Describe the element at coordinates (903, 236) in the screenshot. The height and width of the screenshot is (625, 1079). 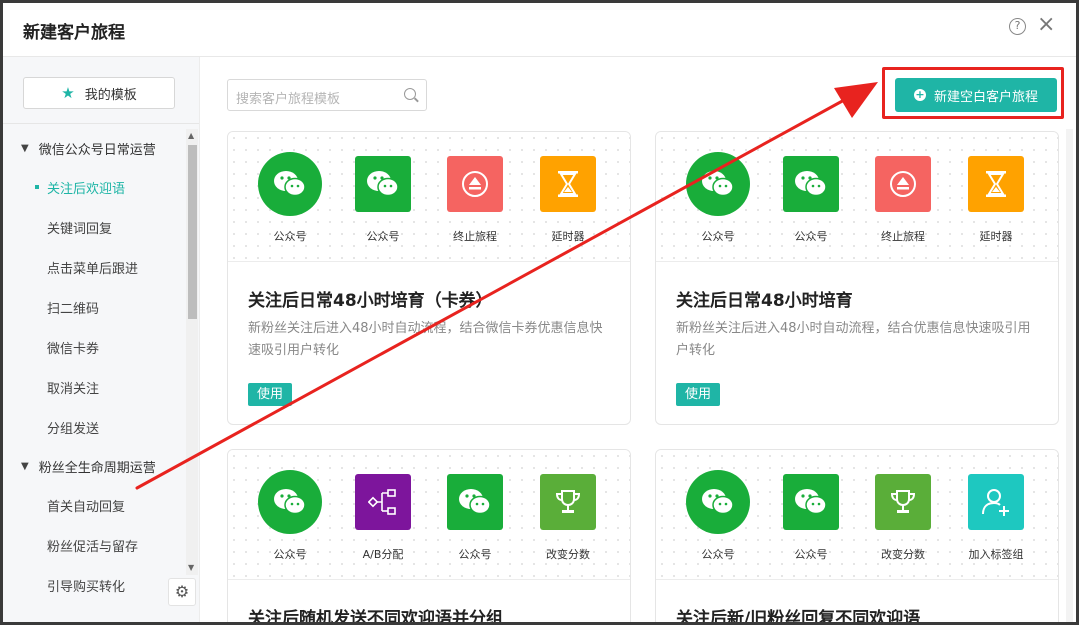
I see `flow-node-label: 终止旅程` at that location.